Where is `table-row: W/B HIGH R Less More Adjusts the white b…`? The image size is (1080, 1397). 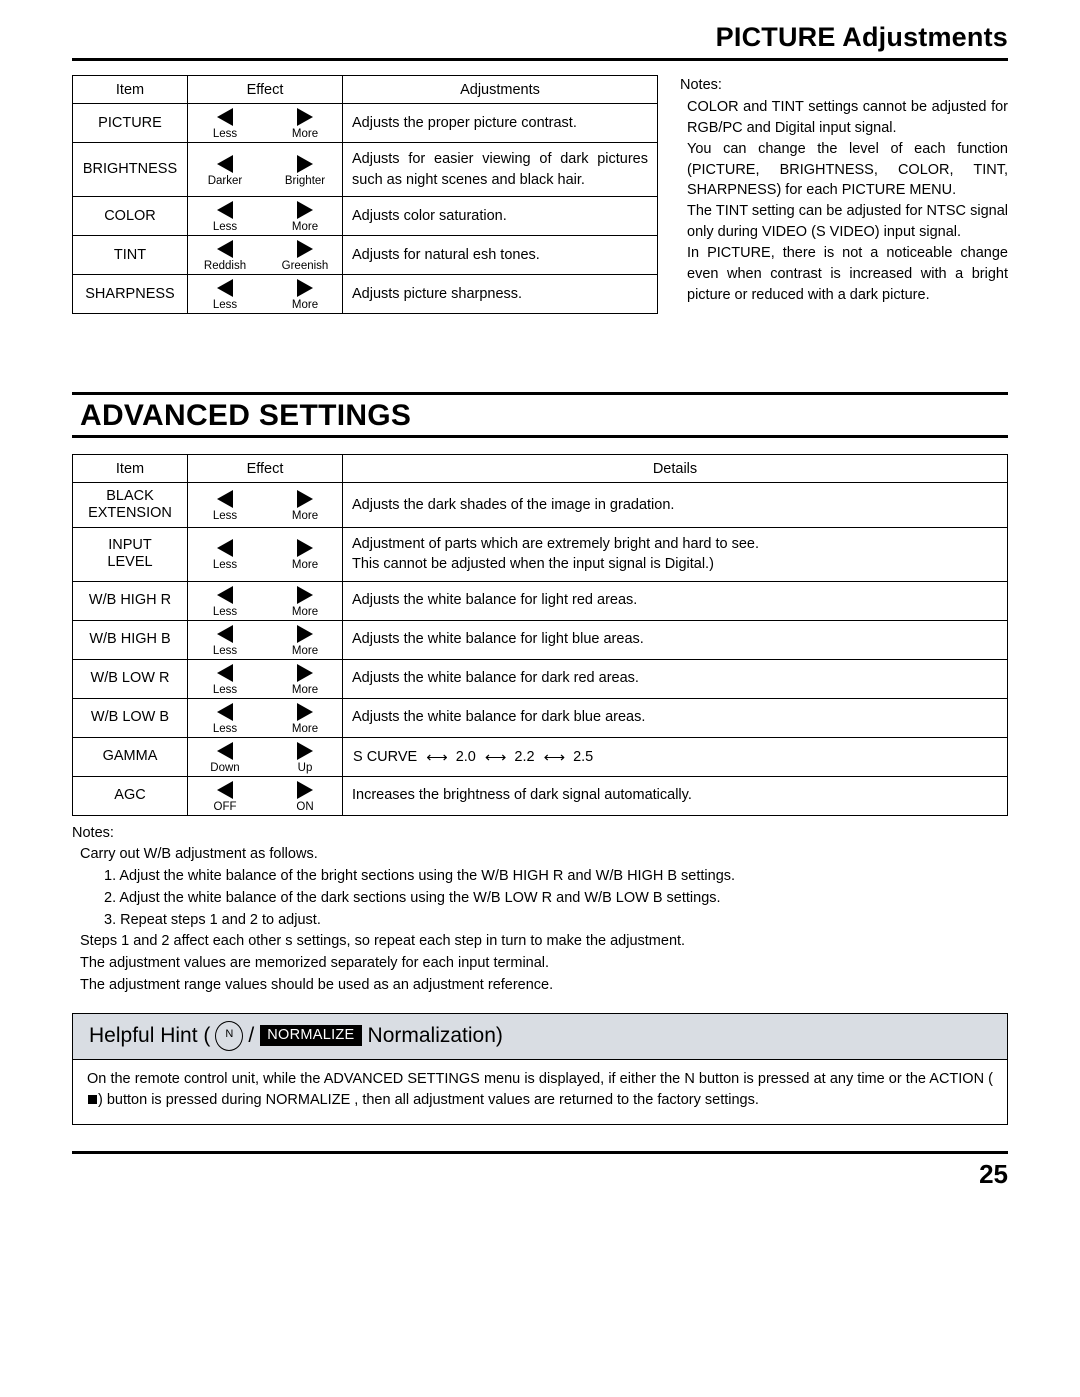
table-row: W/B HIGH R Less More Adjusts the white b… is located at coordinates (540, 600).